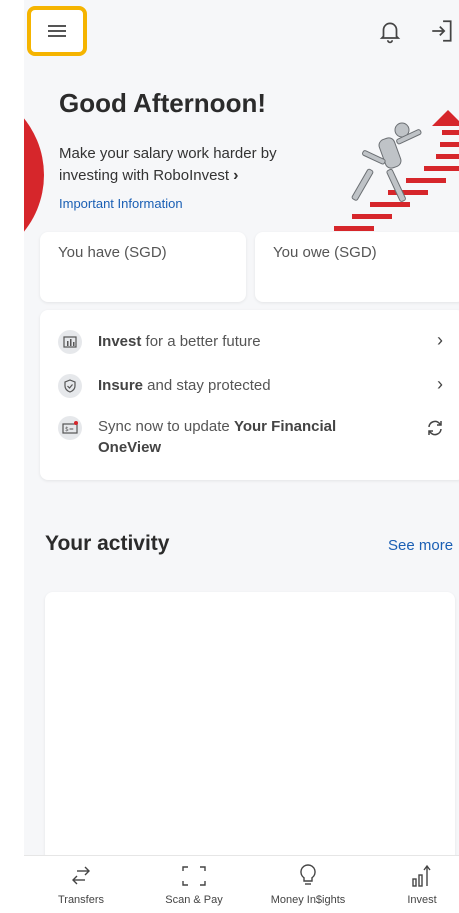  What do you see at coordinates (143, 267) in the screenshot?
I see `you-have-card: You have (SGD)` at bounding box center [143, 267].